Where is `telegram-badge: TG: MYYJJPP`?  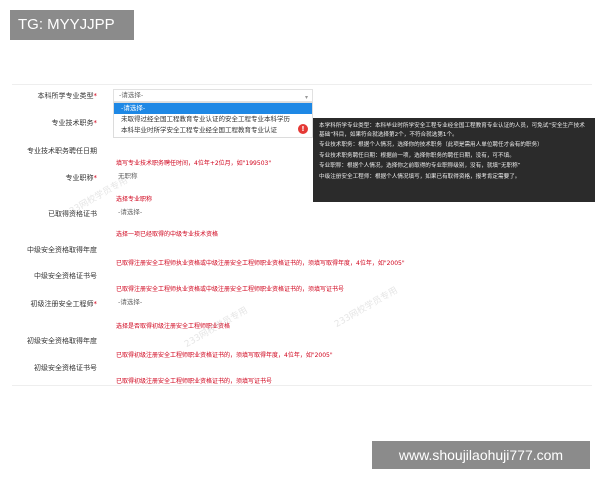 telegram-badge: TG: MYYJJPP is located at coordinates (72, 25).